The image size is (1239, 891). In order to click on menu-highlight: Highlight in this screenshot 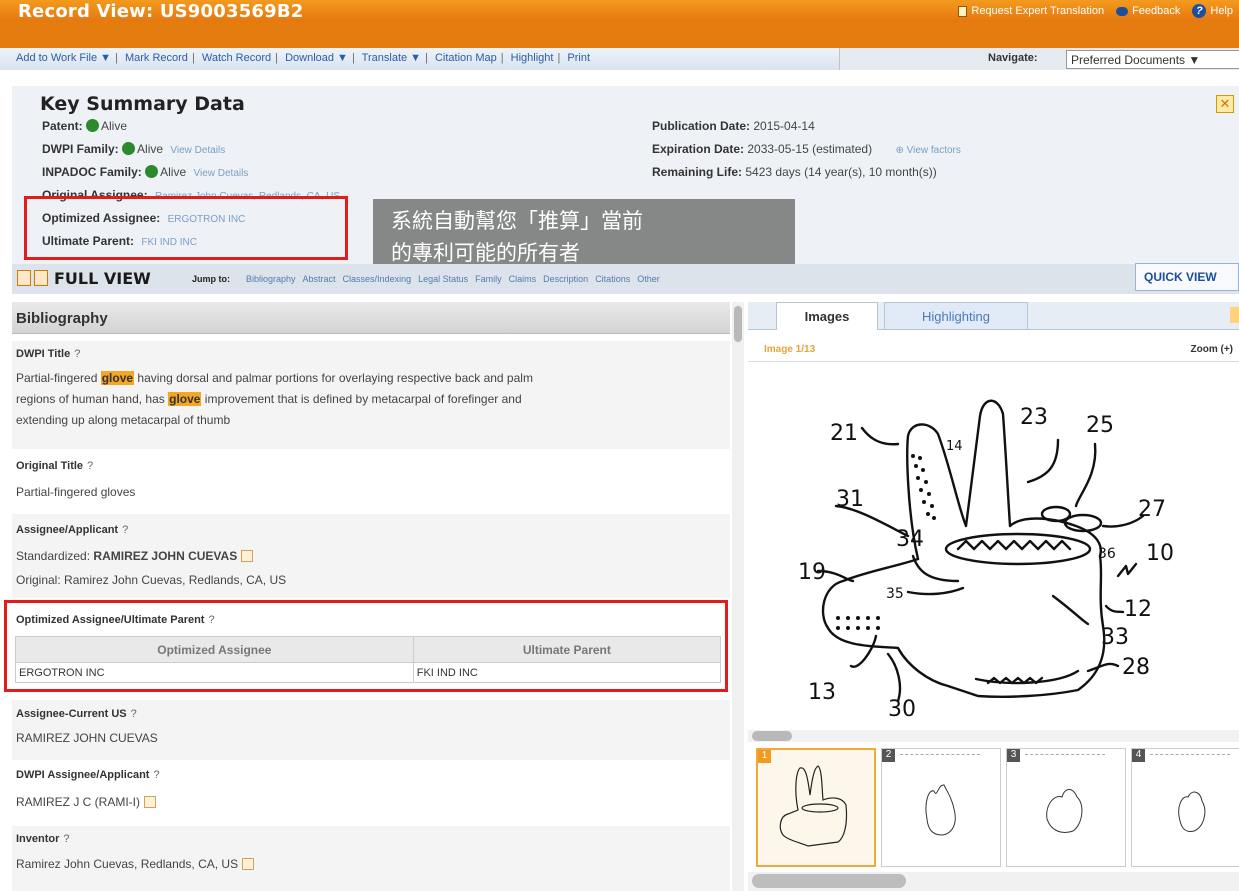, I will do `click(532, 58)`.